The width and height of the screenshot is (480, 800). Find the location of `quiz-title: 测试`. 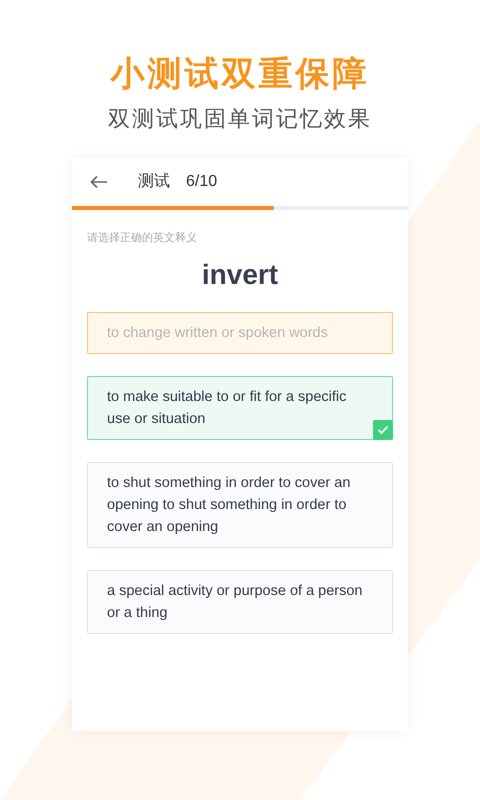

quiz-title: 测试 is located at coordinates (154, 182).